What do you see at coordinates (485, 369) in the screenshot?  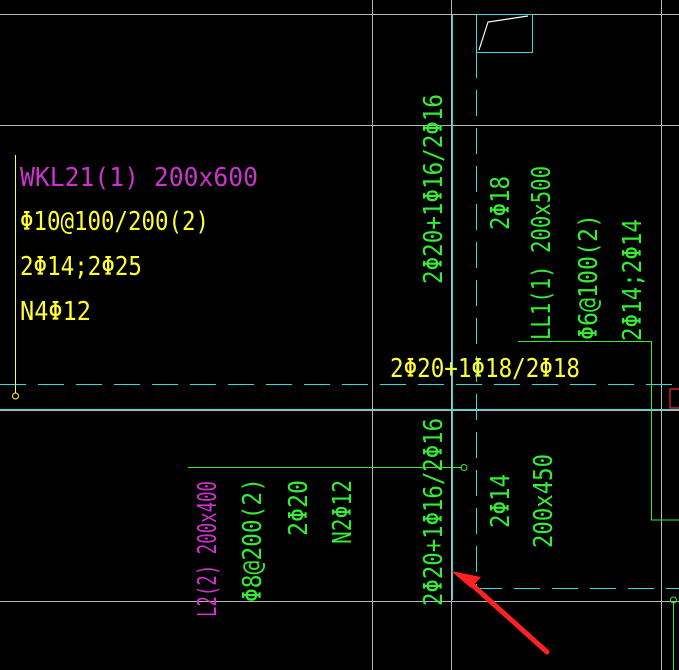 I see `horizontal-beam-top-bar-label: 2Φ20+1Φ18/2Φ18` at bounding box center [485, 369].